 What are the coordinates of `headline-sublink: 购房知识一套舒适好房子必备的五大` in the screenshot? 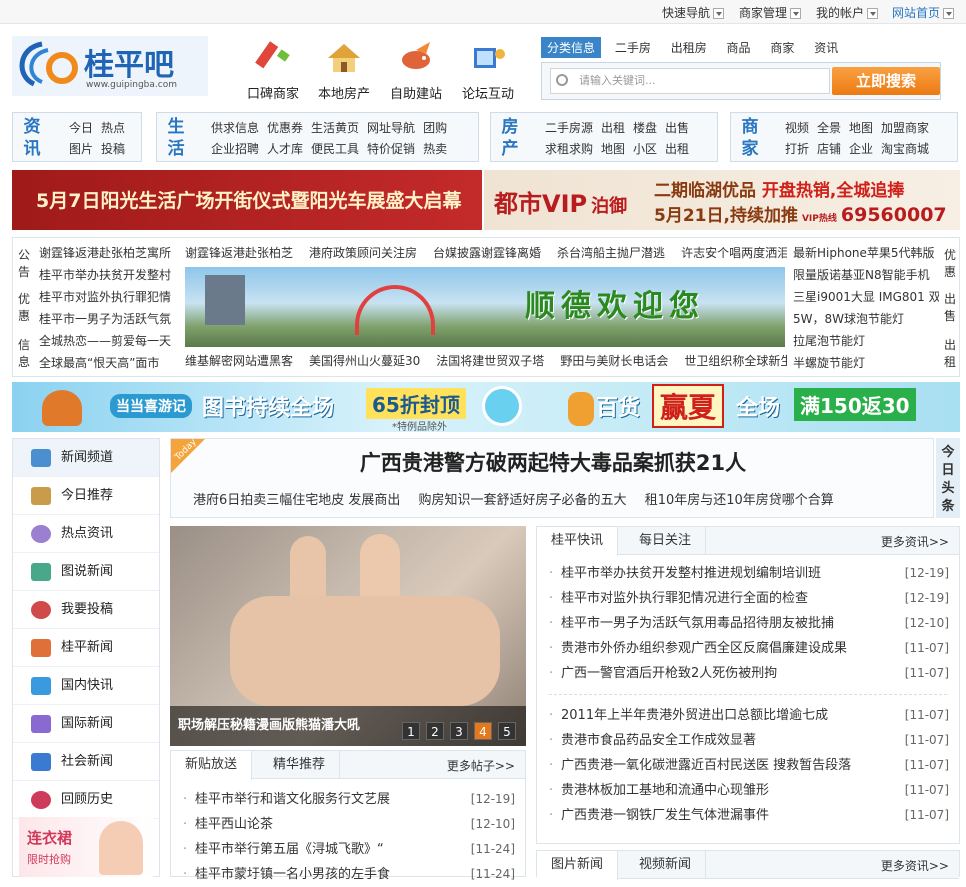 It's located at (523, 500).